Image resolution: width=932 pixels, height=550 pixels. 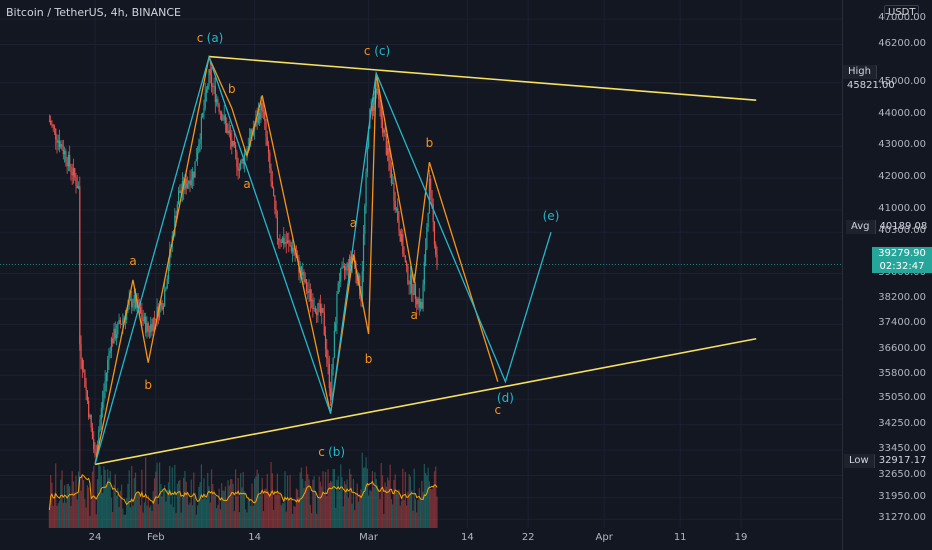 I want to click on x-tick-label: Feb, so click(x=155, y=537).